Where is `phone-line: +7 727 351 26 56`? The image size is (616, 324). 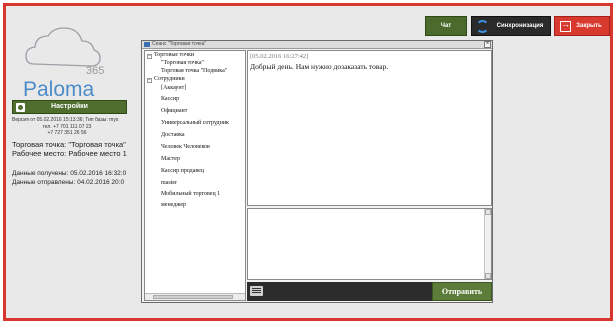
phone-line: +7 727 351 26 56 is located at coordinates (67, 133).